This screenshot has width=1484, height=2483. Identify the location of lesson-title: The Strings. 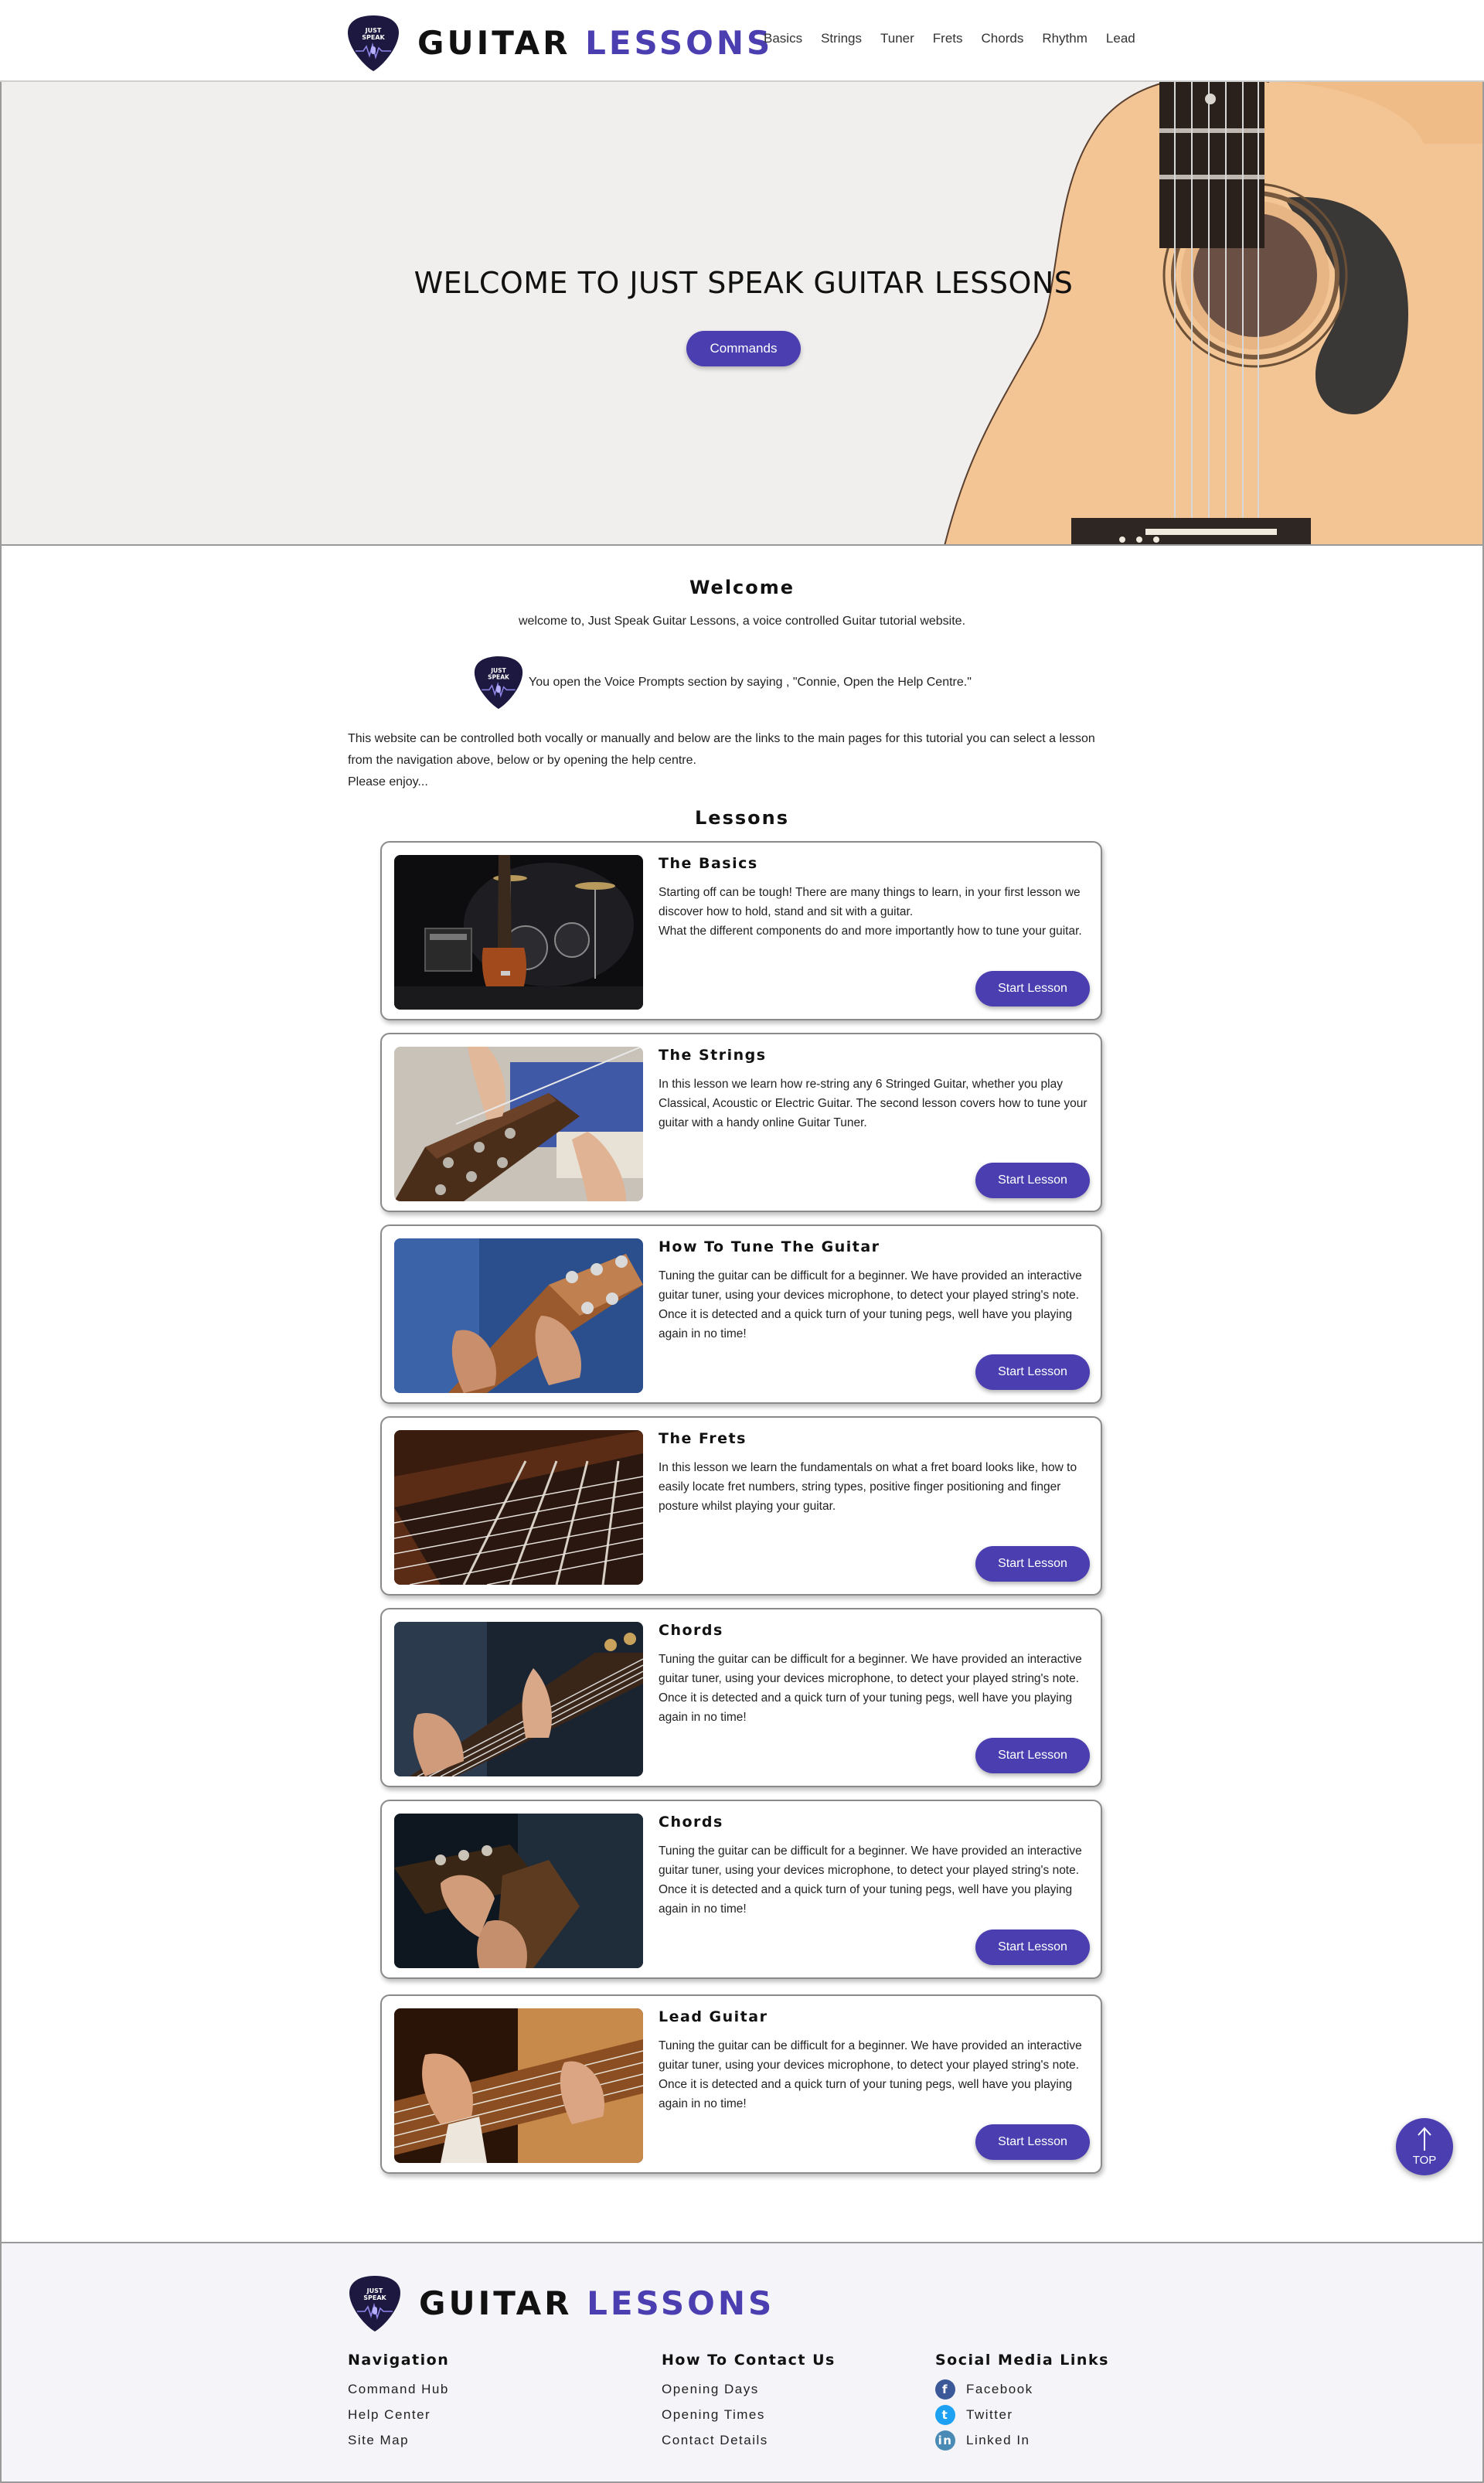
(713, 1055).